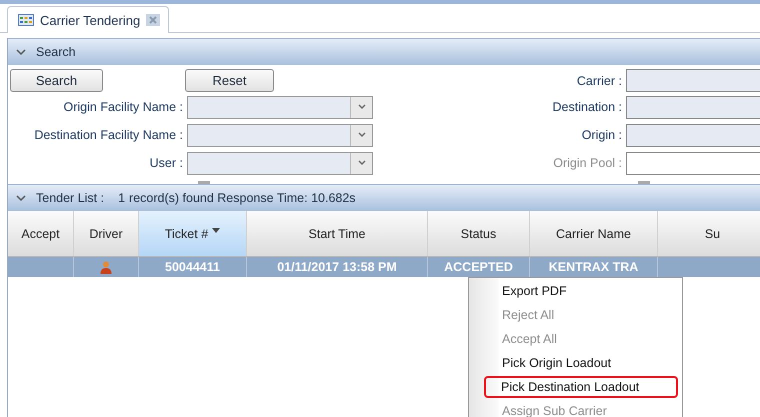 The width and height of the screenshot is (760, 417). What do you see at coordinates (585, 363) in the screenshot?
I see `menu-item: Pick Origin Loadout` at bounding box center [585, 363].